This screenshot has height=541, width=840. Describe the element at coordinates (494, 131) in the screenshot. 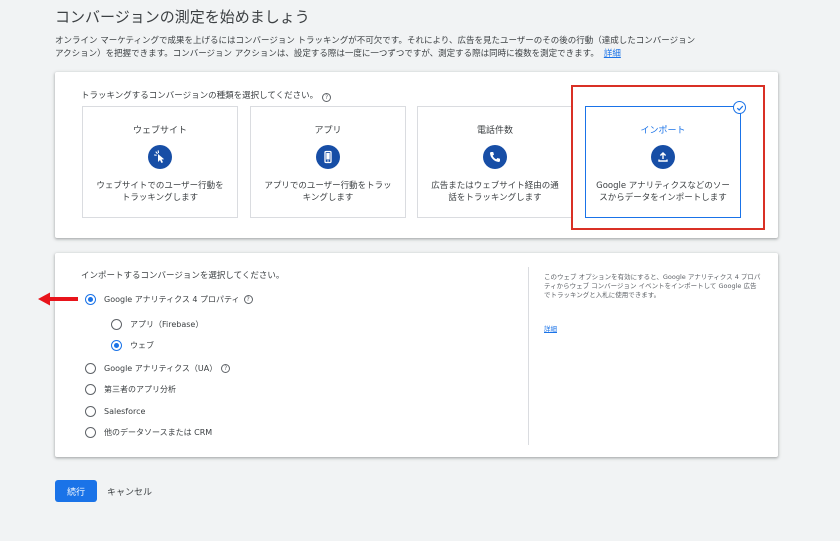

I see `tile-title: 電話件数` at that location.